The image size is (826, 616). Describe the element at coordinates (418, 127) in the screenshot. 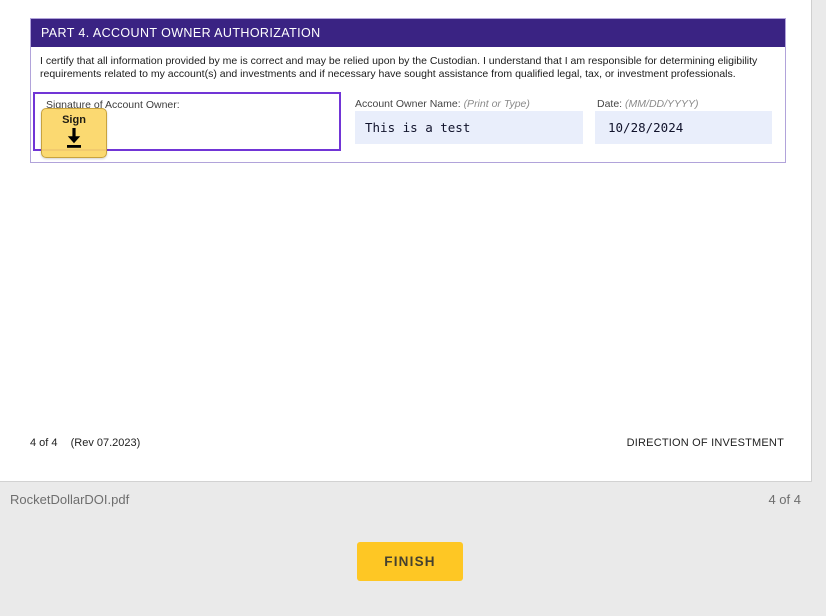

I see `owner-name-value: This is a test` at that location.